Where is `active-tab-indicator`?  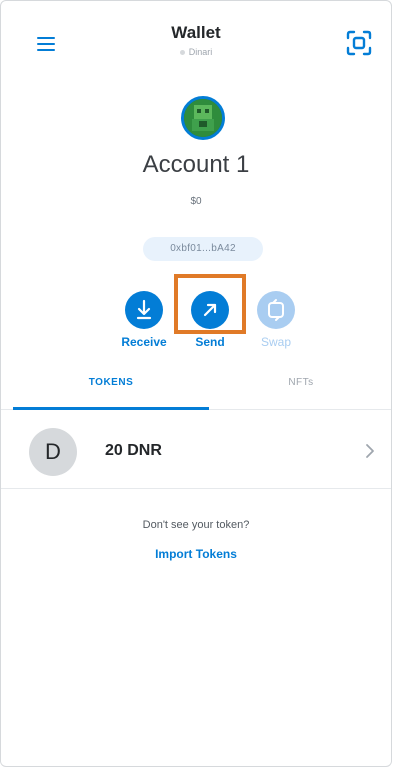 active-tab-indicator is located at coordinates (111, 408).